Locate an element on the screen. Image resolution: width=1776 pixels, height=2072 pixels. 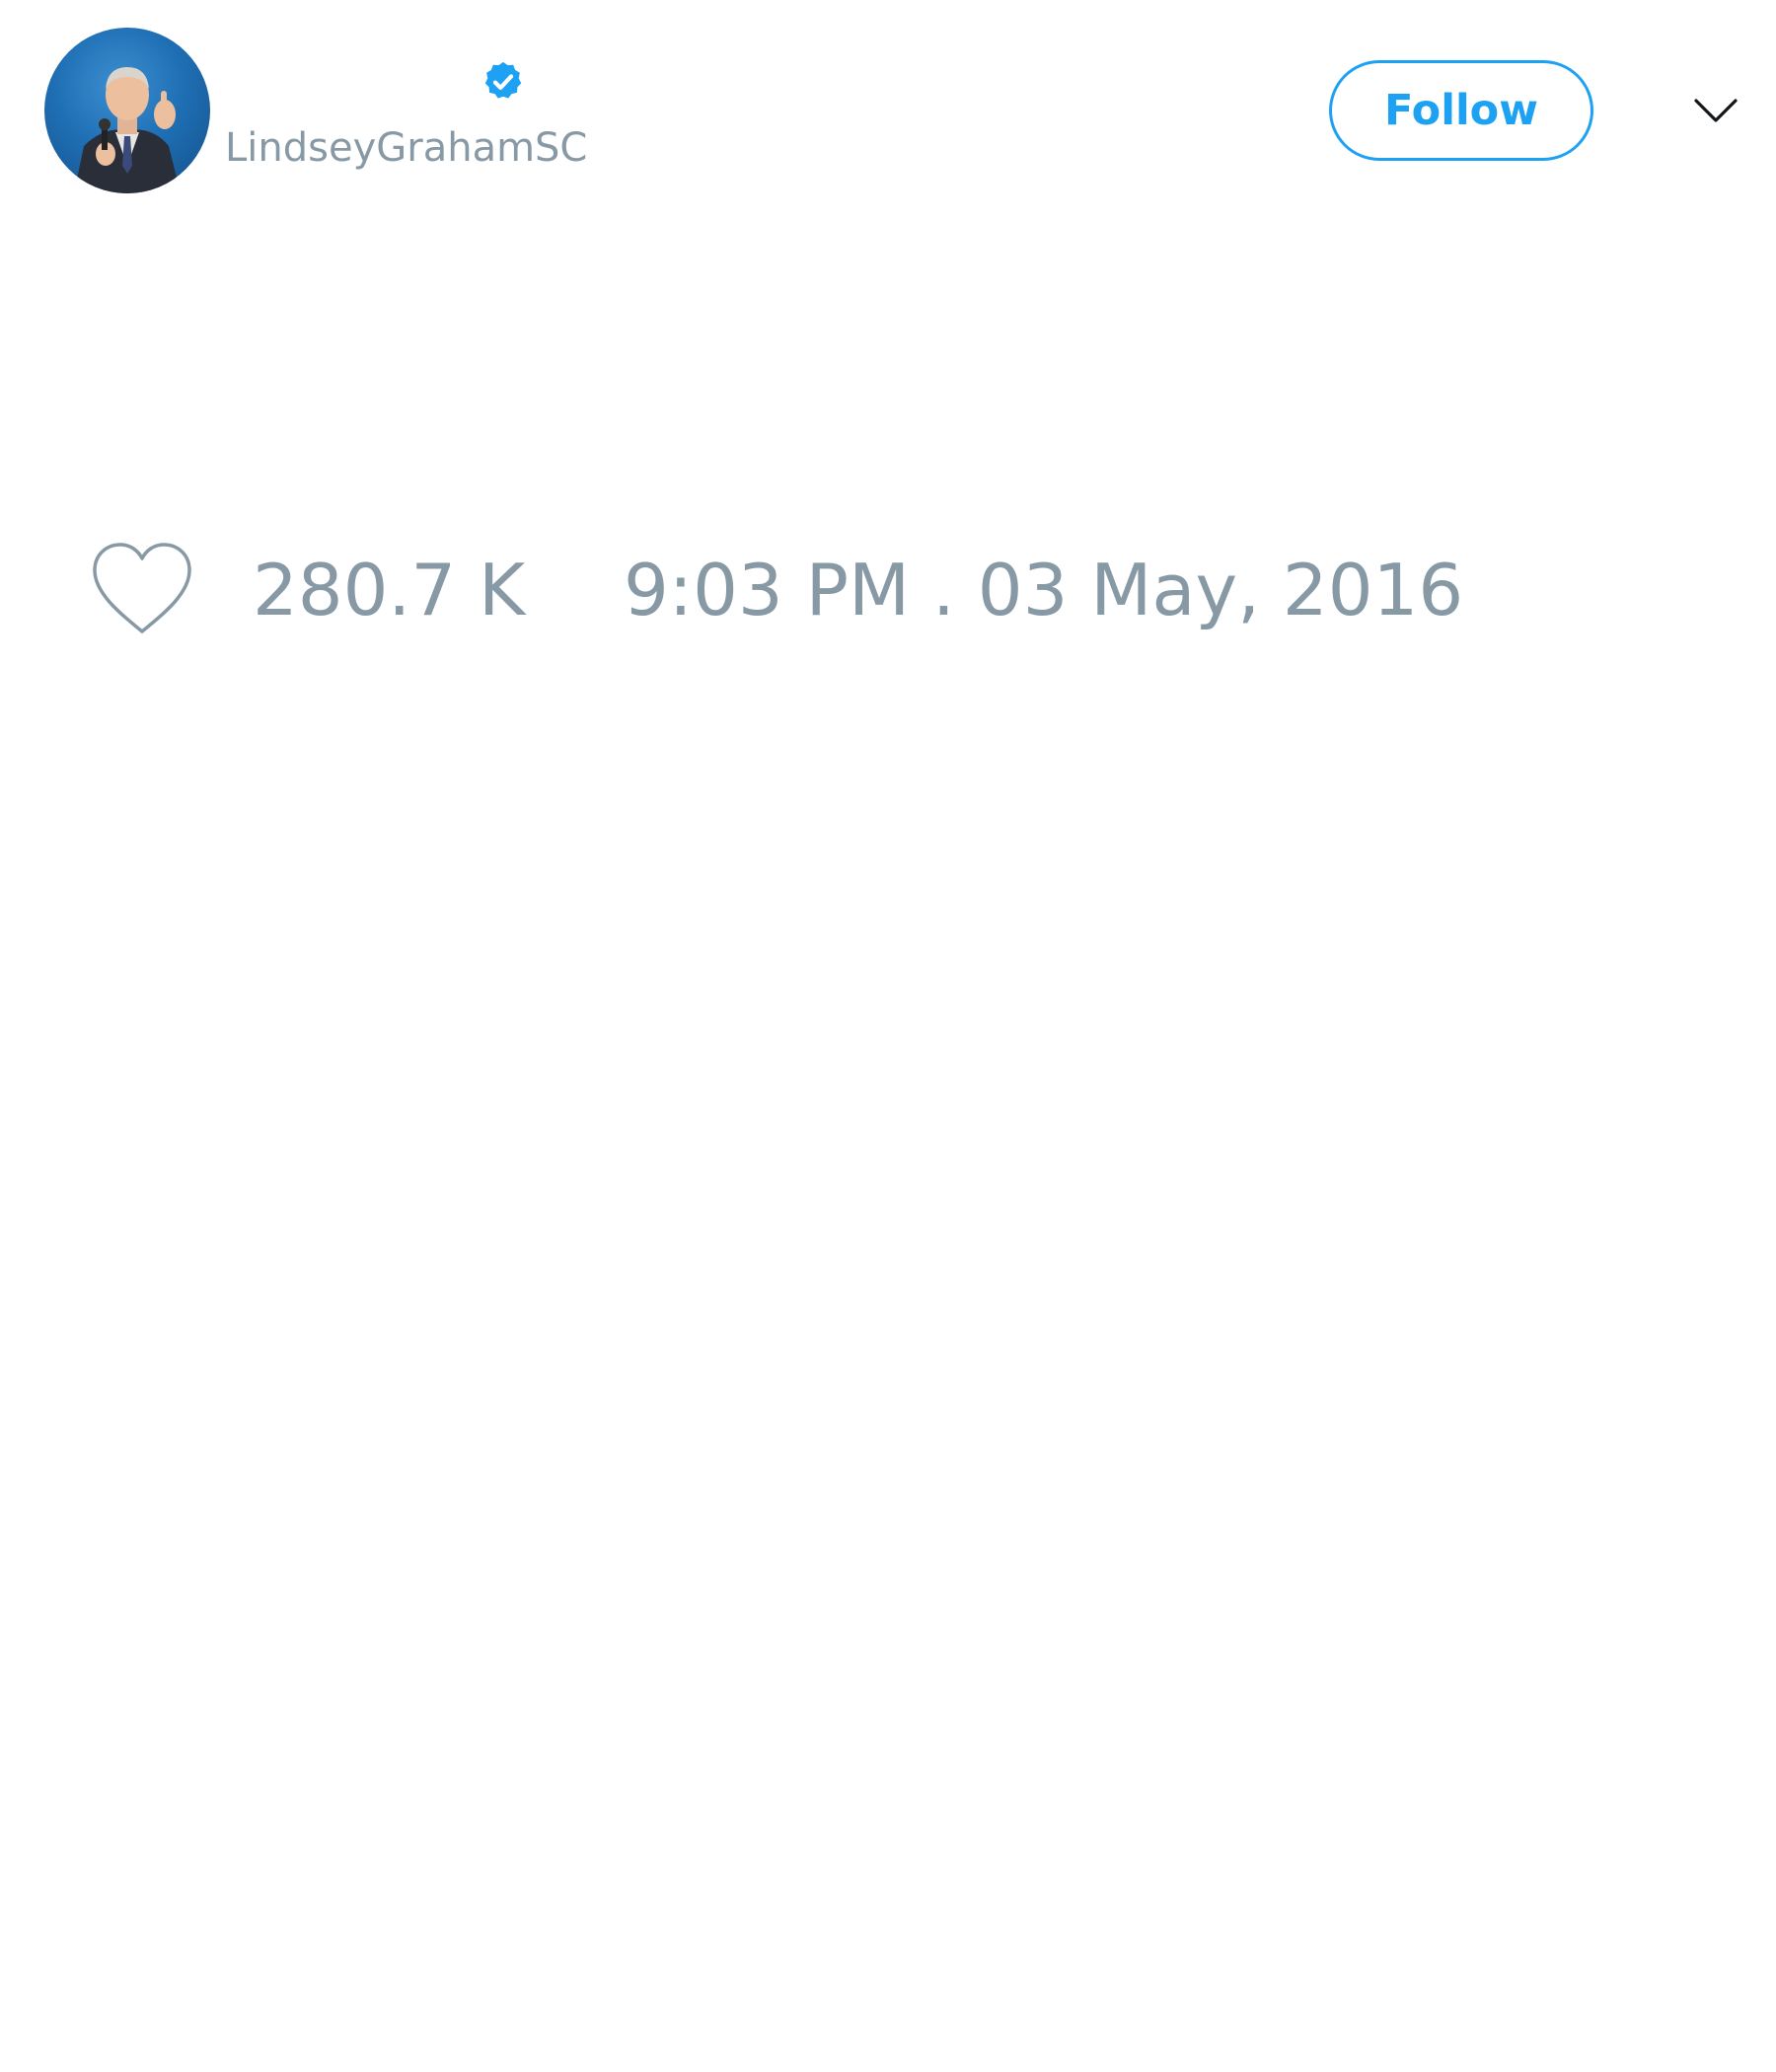
heart-icon is located at coordinates (142, 589).